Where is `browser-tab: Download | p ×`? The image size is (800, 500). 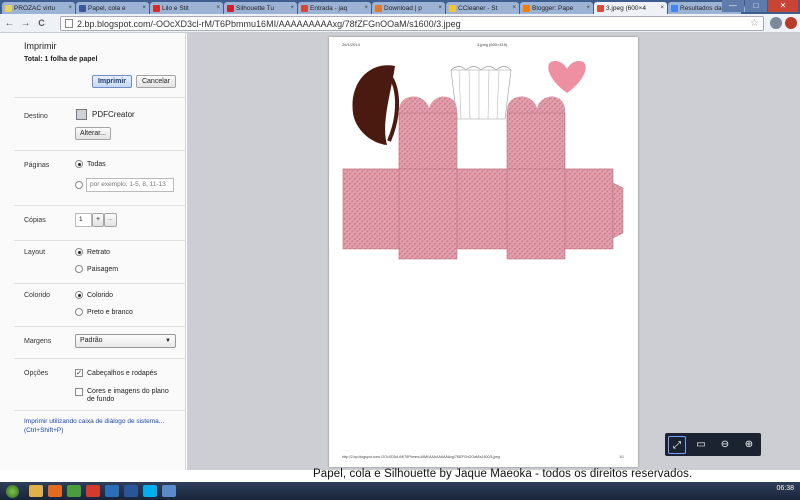
browser-tab: Download | p × is located at coordinates (408, 8).